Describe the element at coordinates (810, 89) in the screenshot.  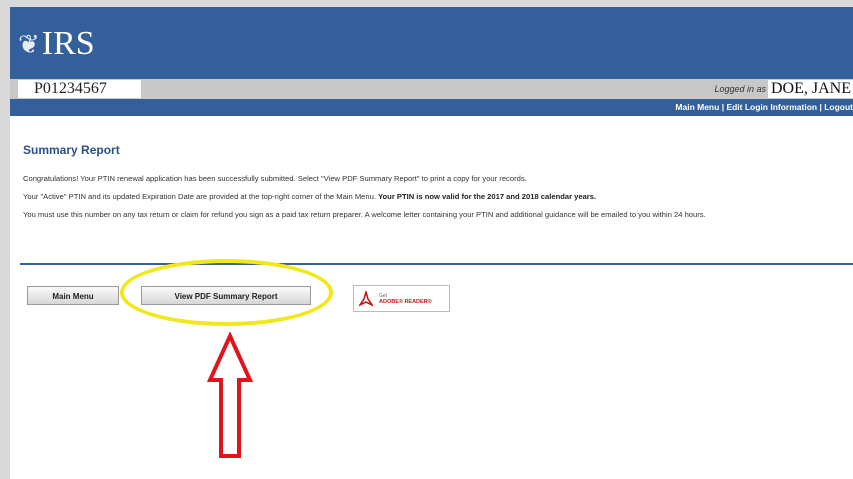
I see `user-name: DOE, JANE` at that location.